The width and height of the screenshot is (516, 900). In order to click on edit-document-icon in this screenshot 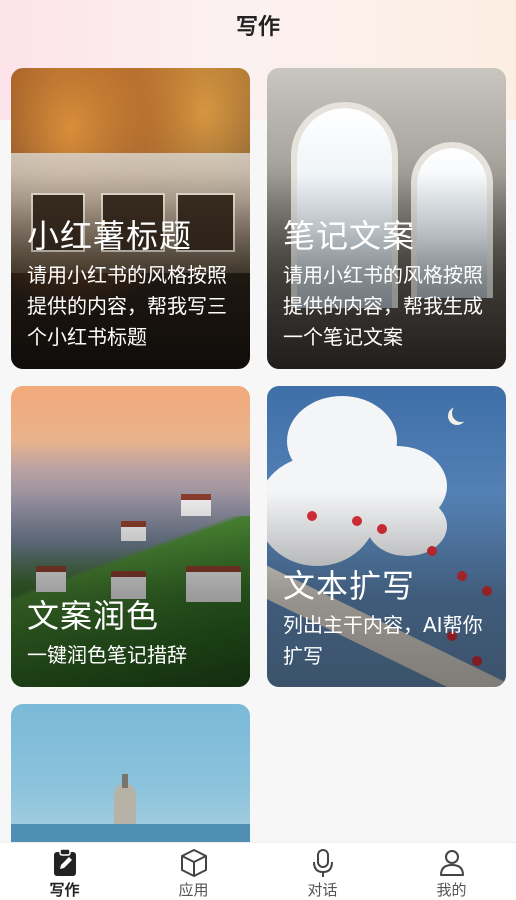, I will do `click(64, 862)`.